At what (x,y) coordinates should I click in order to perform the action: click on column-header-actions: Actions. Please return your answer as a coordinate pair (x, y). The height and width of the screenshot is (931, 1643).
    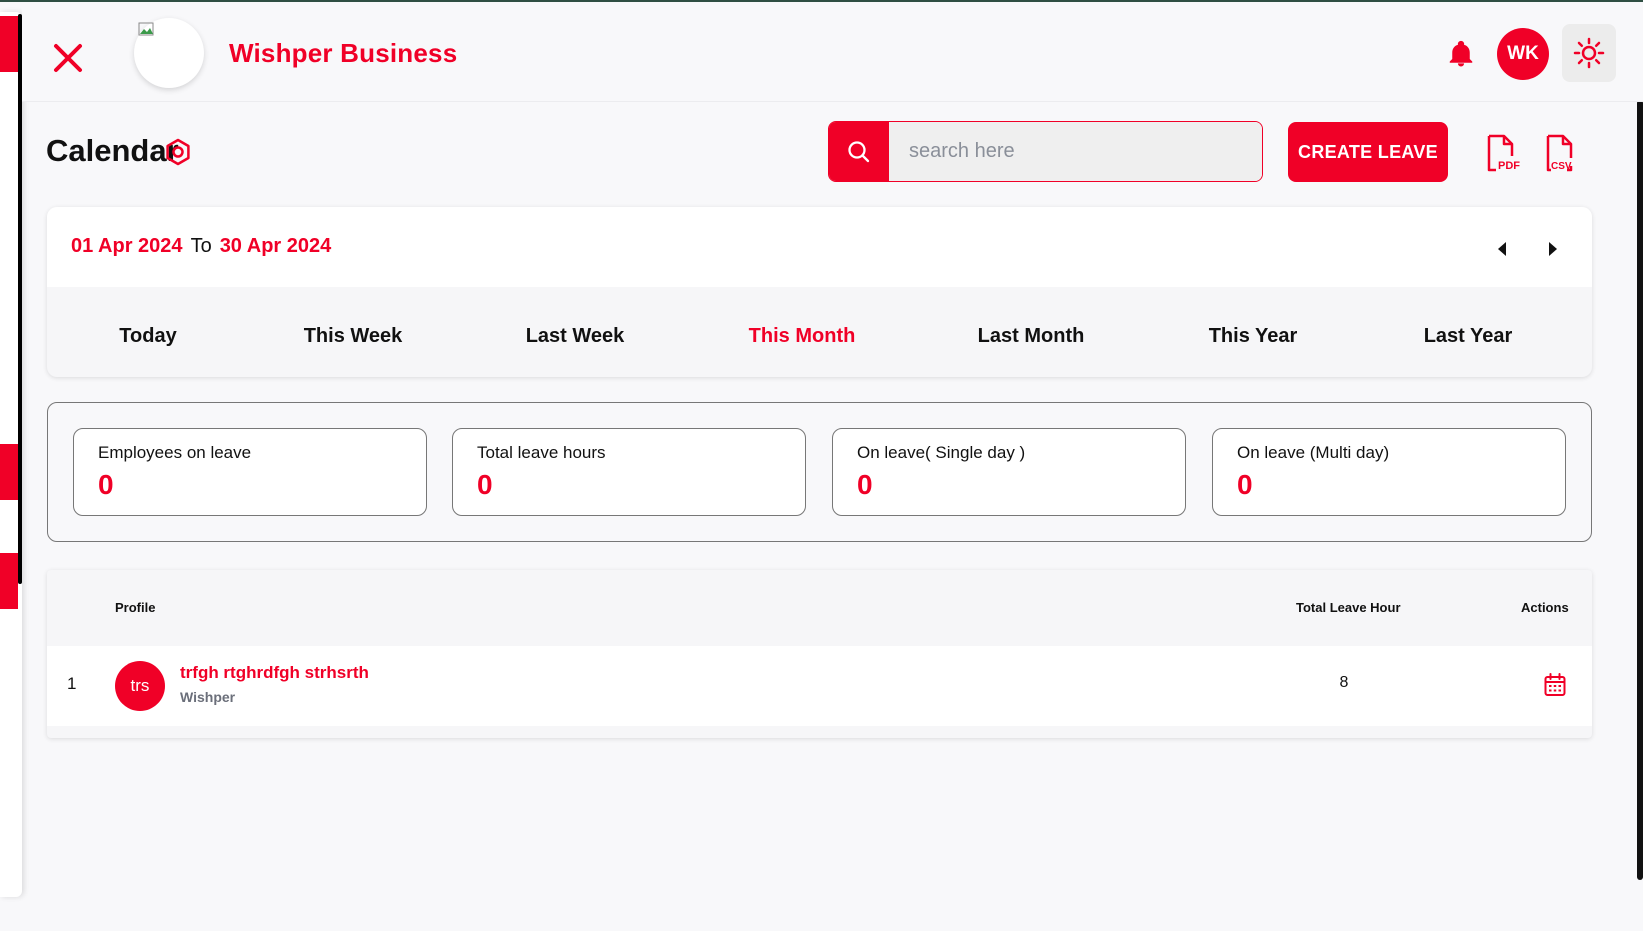
    Looking at the image, I should click on (1545, 607).